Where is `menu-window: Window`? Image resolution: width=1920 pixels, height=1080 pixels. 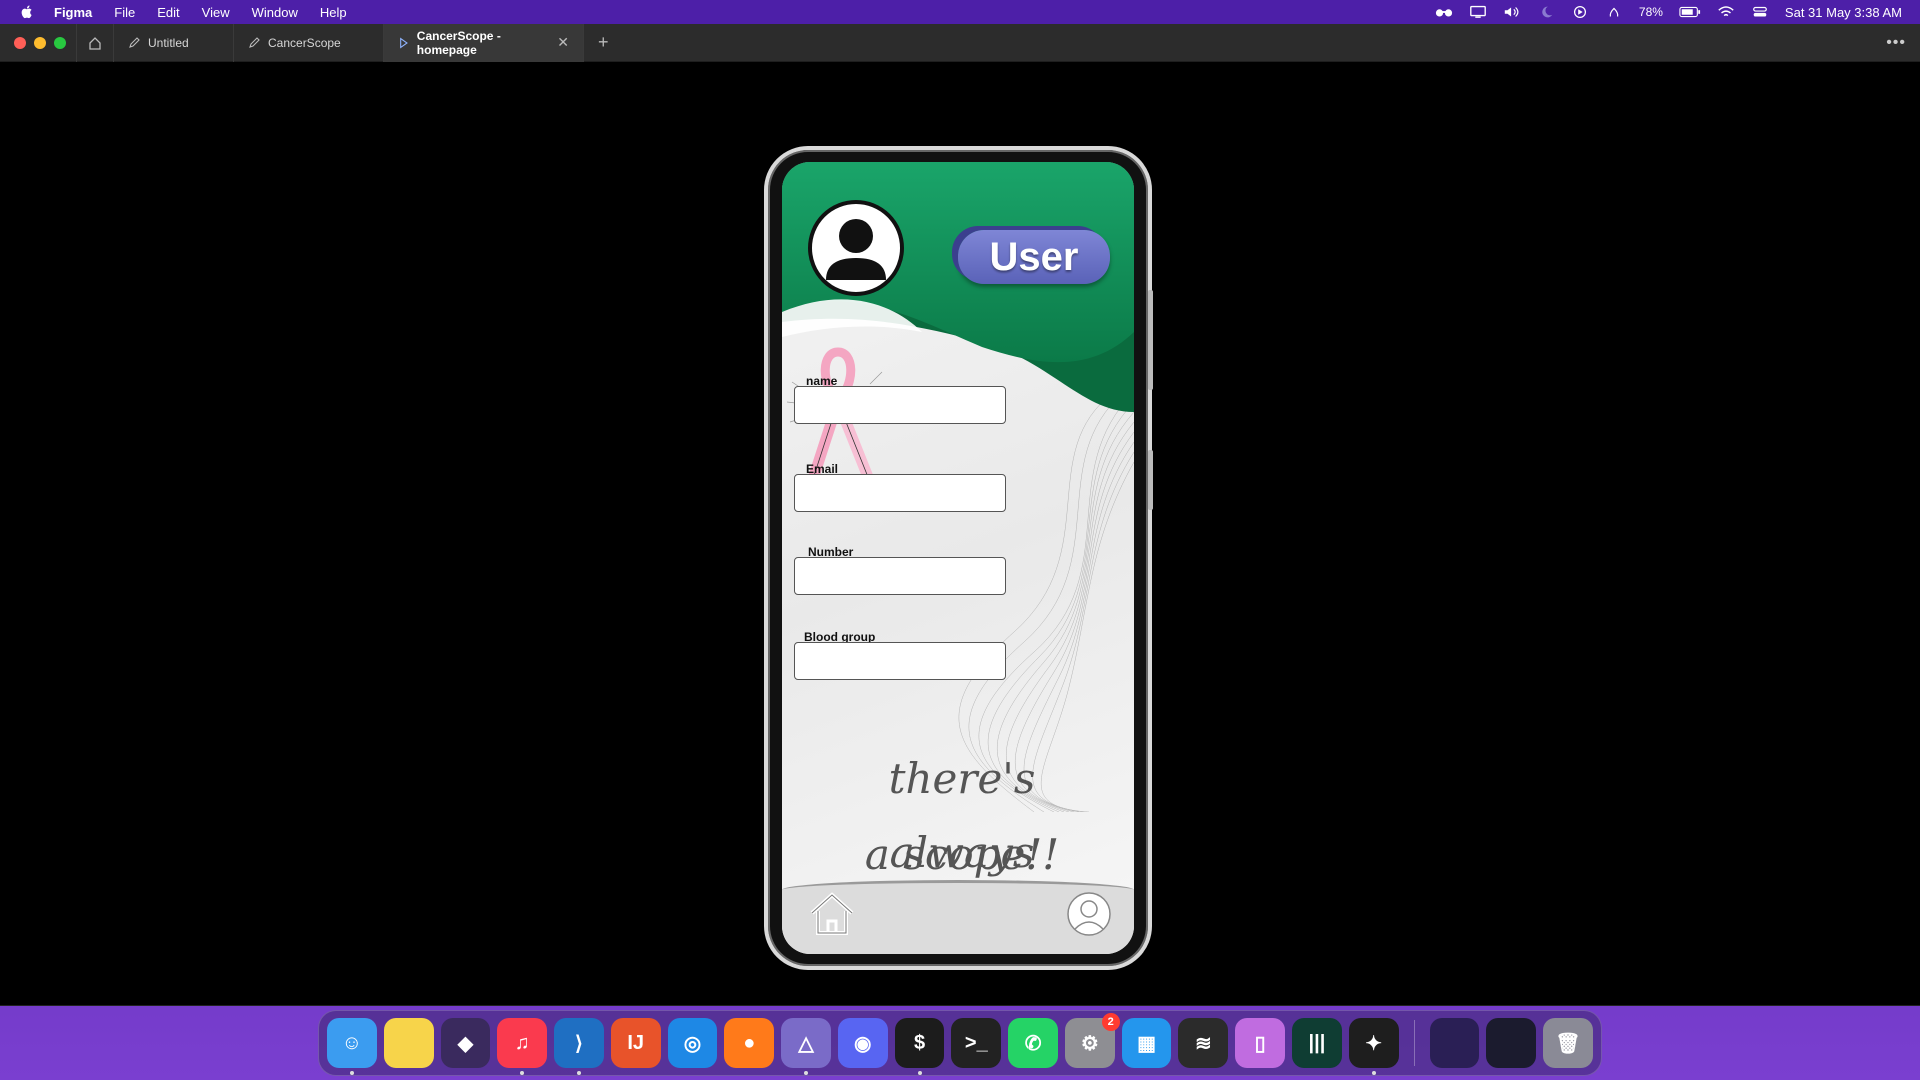 menu-window: Window is located at coordinates (275, 12).